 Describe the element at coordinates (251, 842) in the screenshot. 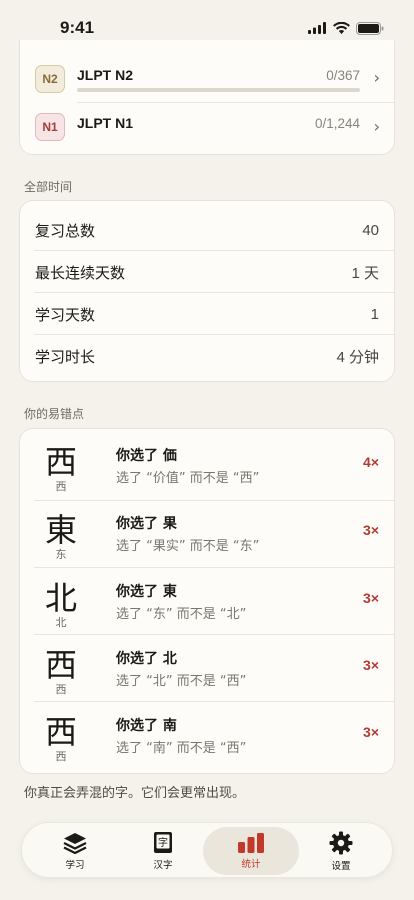

I see `bar-chart-icon` at that location.